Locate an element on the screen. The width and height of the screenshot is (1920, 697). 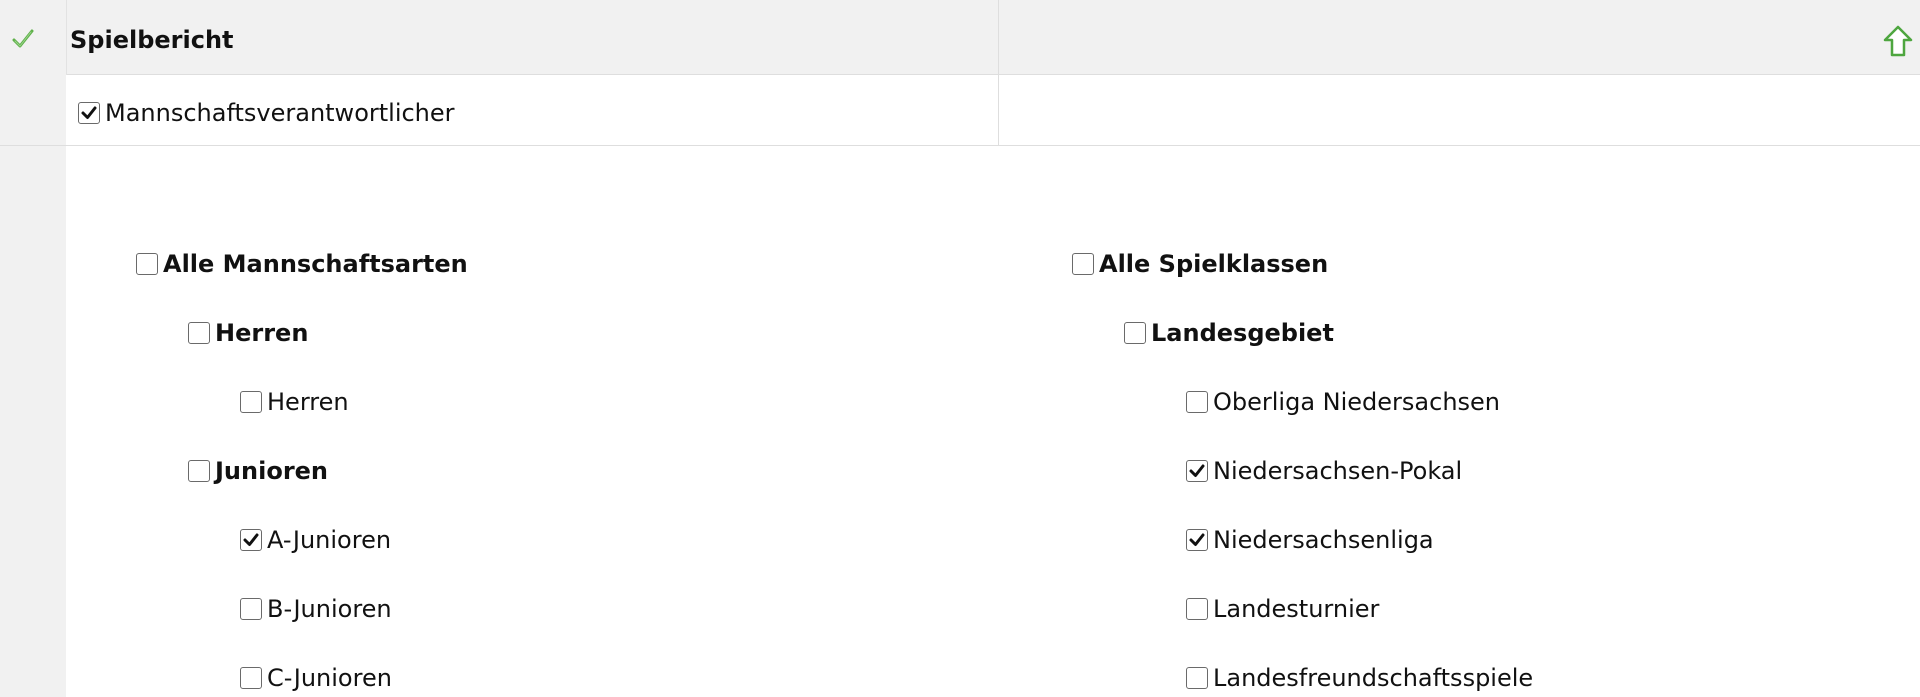
left-item: C-Junioren is located at coordinates (316, 678).